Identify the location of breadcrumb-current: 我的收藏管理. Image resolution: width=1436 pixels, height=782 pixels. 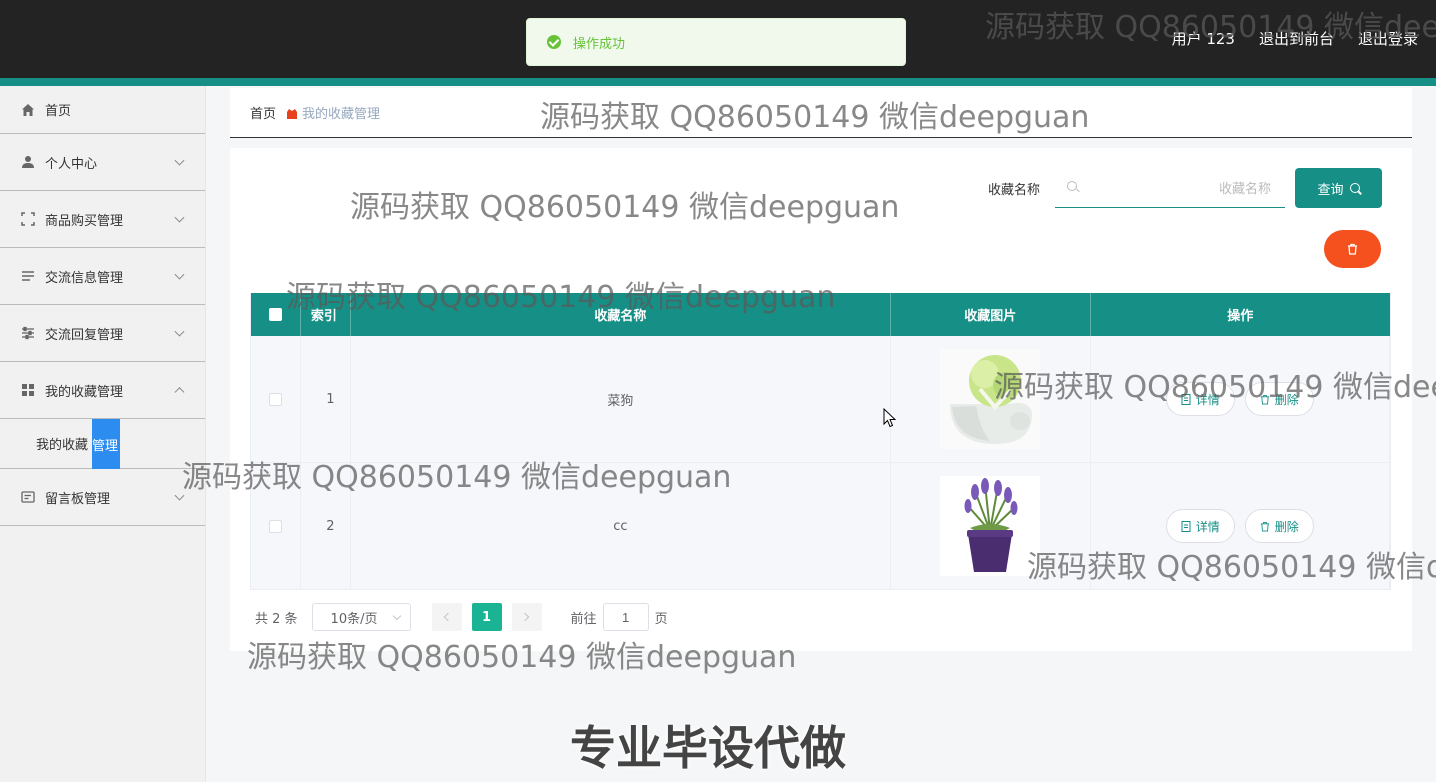
(341, 114).